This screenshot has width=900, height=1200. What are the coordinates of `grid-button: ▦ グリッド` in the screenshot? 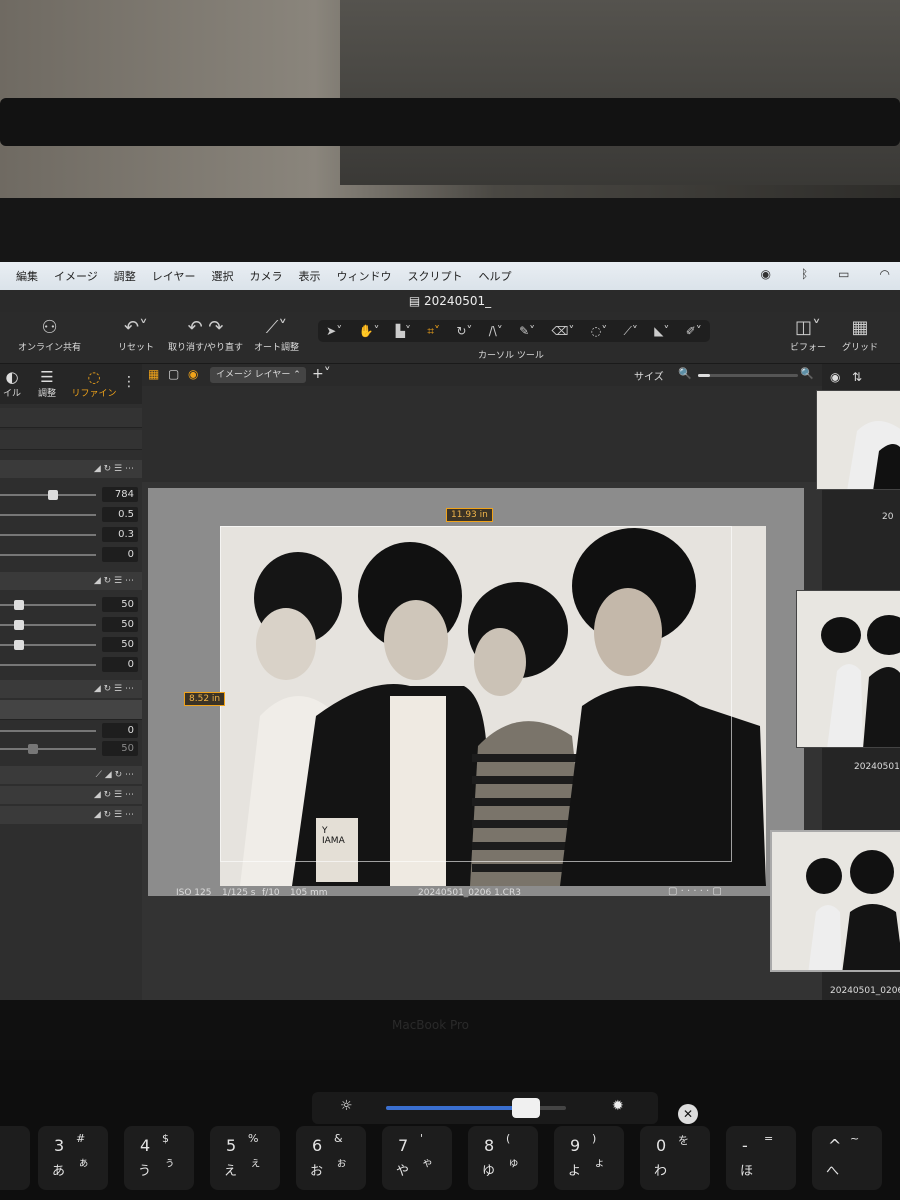 It's located at (860, 334).